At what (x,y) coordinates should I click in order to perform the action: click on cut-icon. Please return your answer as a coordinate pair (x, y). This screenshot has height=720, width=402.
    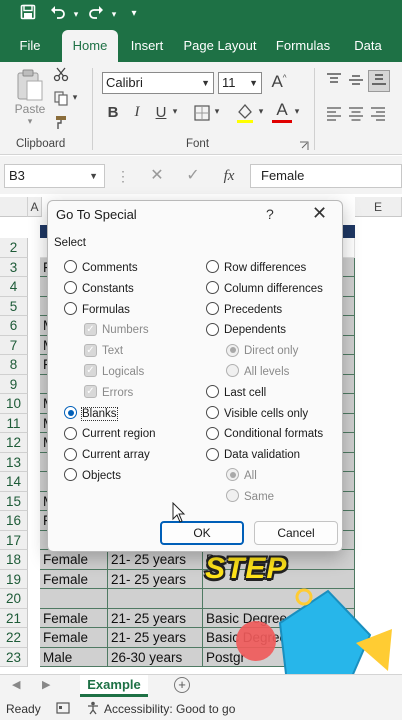
    Looking at the image, I should click on (61, 75).